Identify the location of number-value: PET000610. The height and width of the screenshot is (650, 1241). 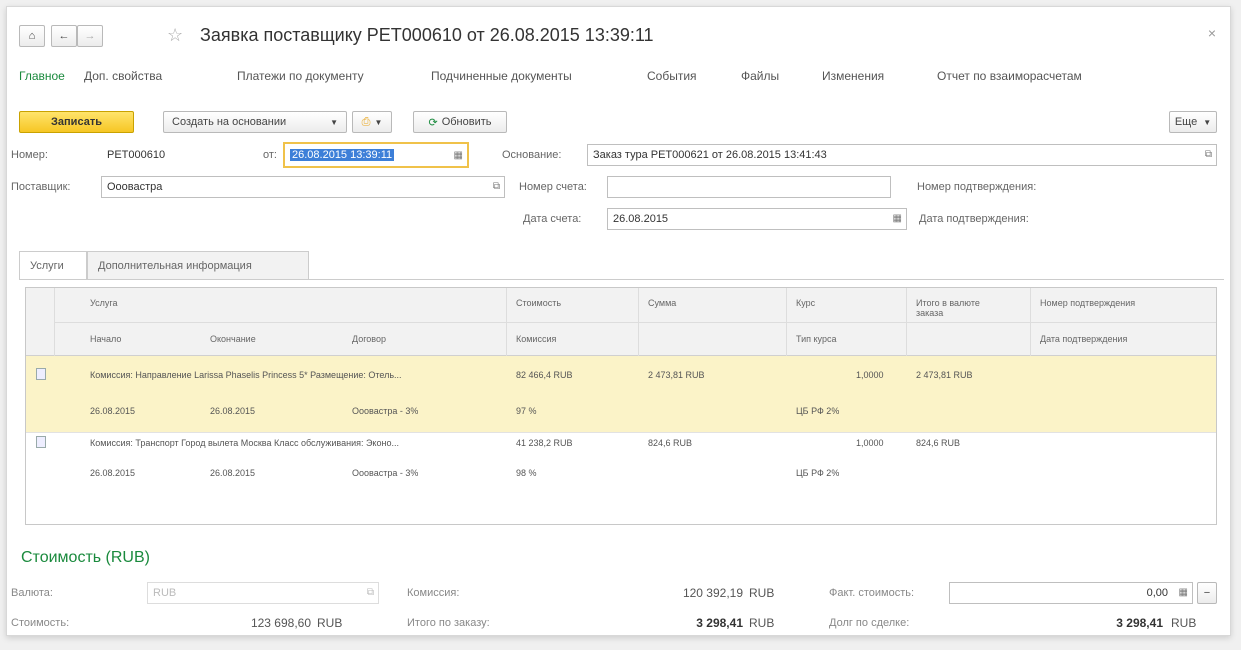
(136, 155).